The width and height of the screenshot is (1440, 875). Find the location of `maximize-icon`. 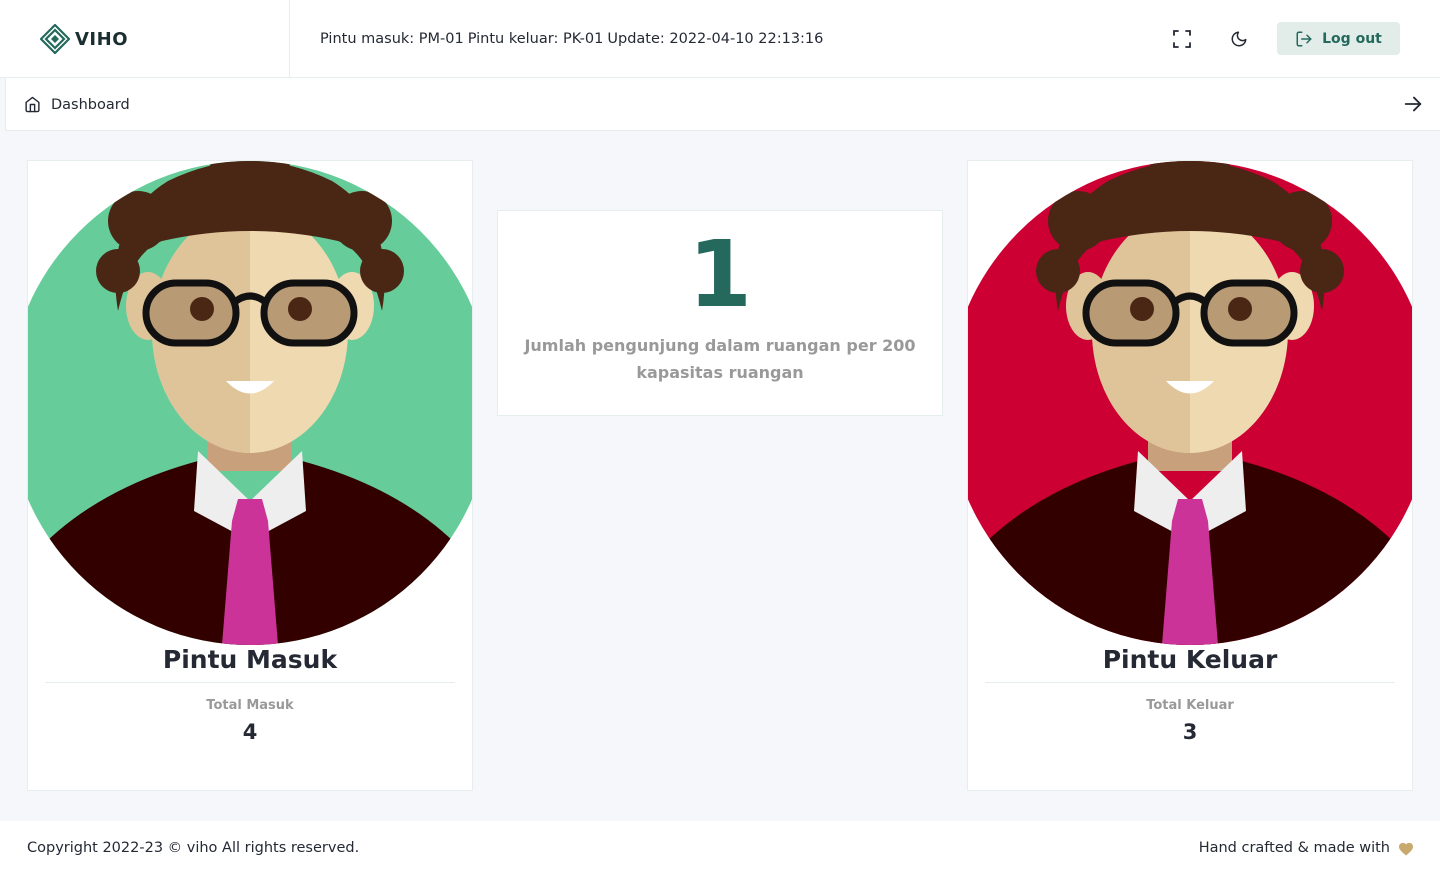

maximize-icon is located at coordinates (1182, 39).